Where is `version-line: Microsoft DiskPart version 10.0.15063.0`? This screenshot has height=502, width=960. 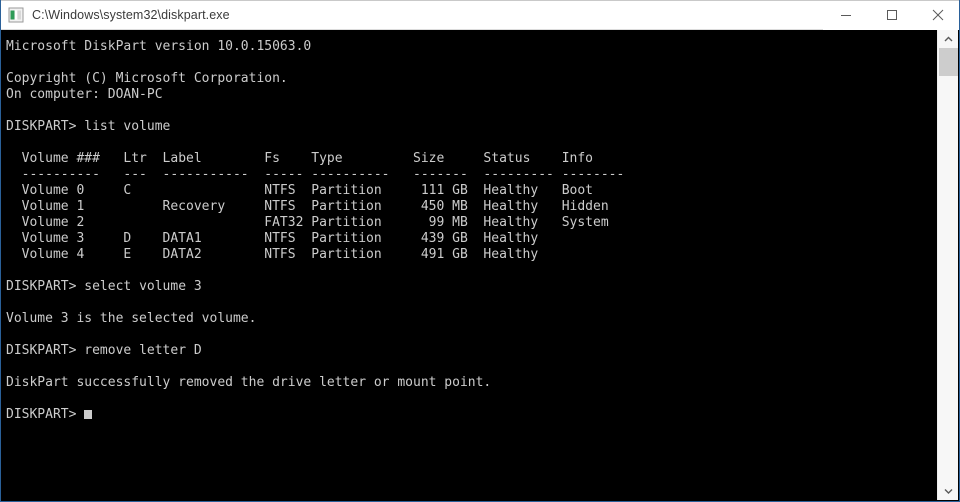 version-line: Microsoft DiskPart version 10.0.15063.0 is located at coordinates (159, 46).